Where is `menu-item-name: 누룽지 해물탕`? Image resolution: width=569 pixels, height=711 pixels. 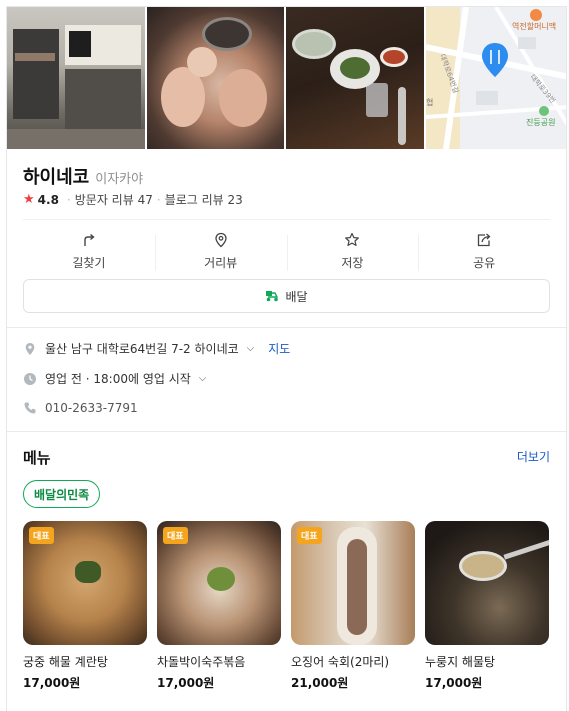 menu-item-name: 누룽지 해물탕 is located at coordinates (460, 662).